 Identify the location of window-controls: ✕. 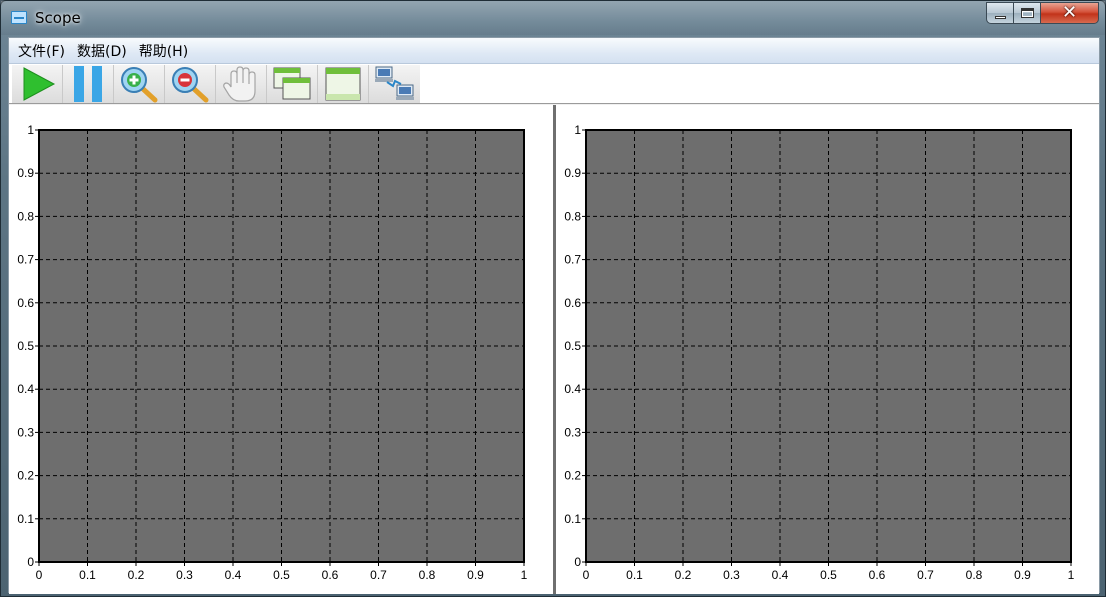
(1042, 13).